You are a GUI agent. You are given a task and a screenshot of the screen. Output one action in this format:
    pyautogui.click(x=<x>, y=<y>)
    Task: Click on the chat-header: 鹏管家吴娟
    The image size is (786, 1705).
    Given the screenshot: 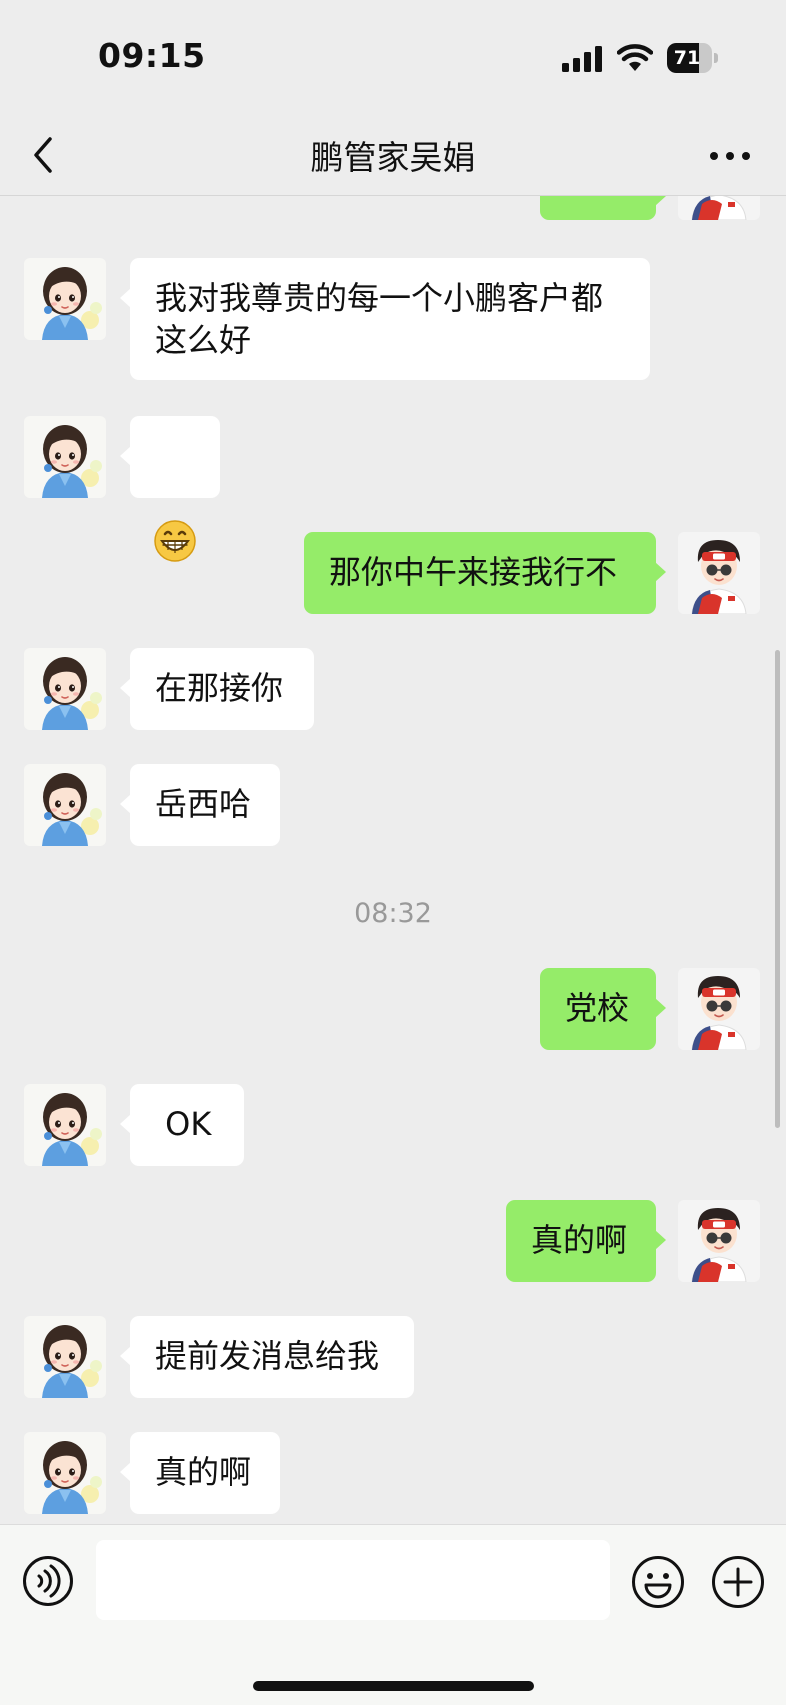 What is the action you would take?
    pyautogui.click(x=393, y=155)
    